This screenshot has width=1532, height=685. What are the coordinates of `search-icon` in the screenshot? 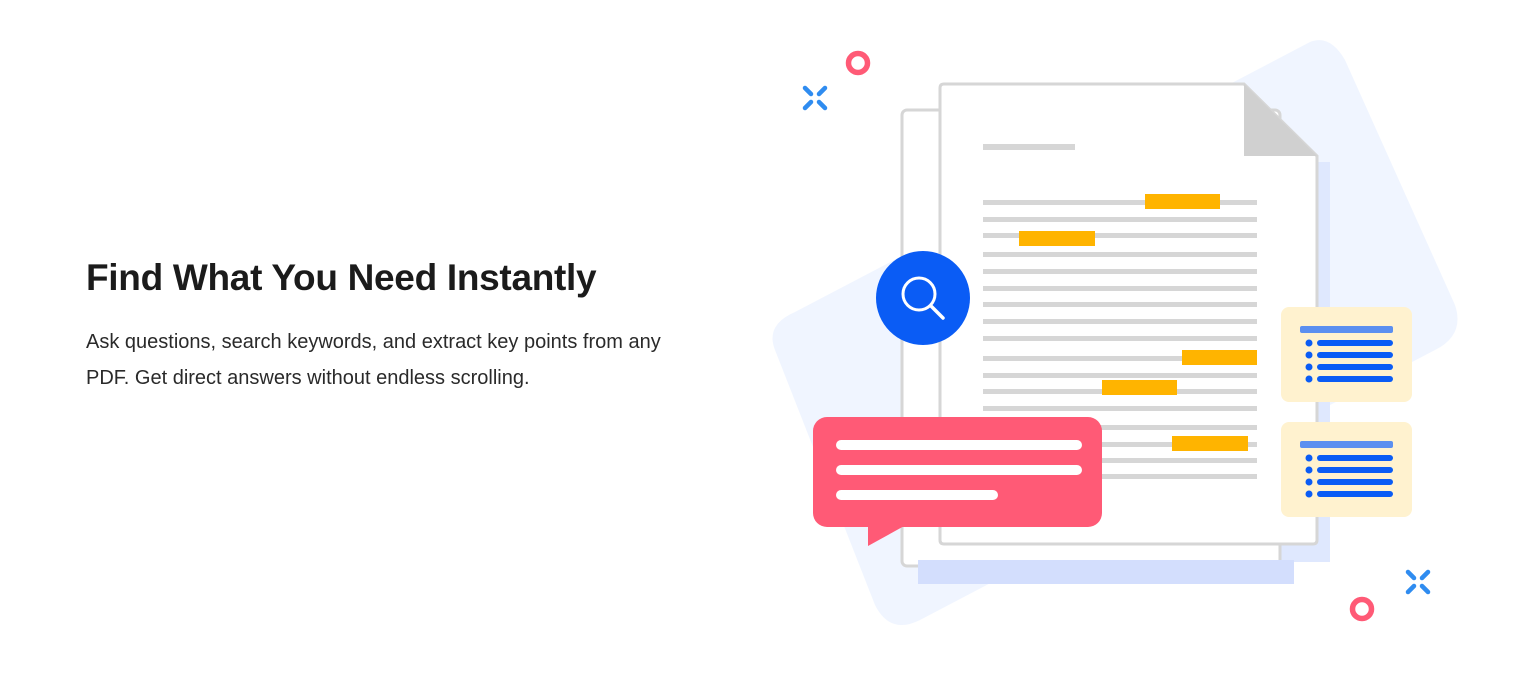 It's located at (923, 298).